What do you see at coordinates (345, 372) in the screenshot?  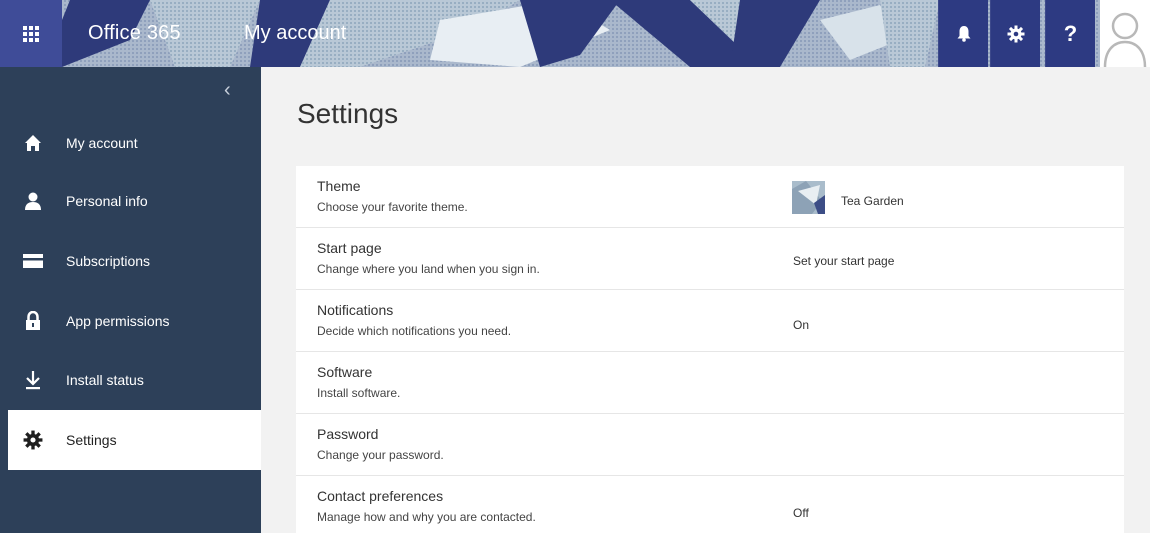 I see `row-title: Software` at bounding box center [345, 372].